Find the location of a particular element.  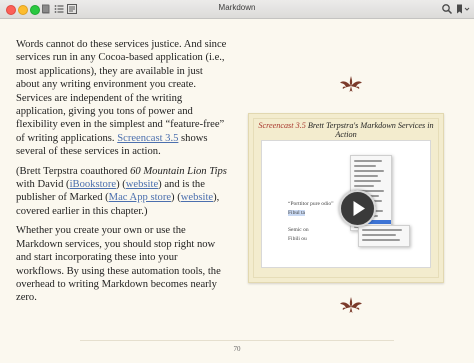

submenu-image is located at coordinates (384, 236).